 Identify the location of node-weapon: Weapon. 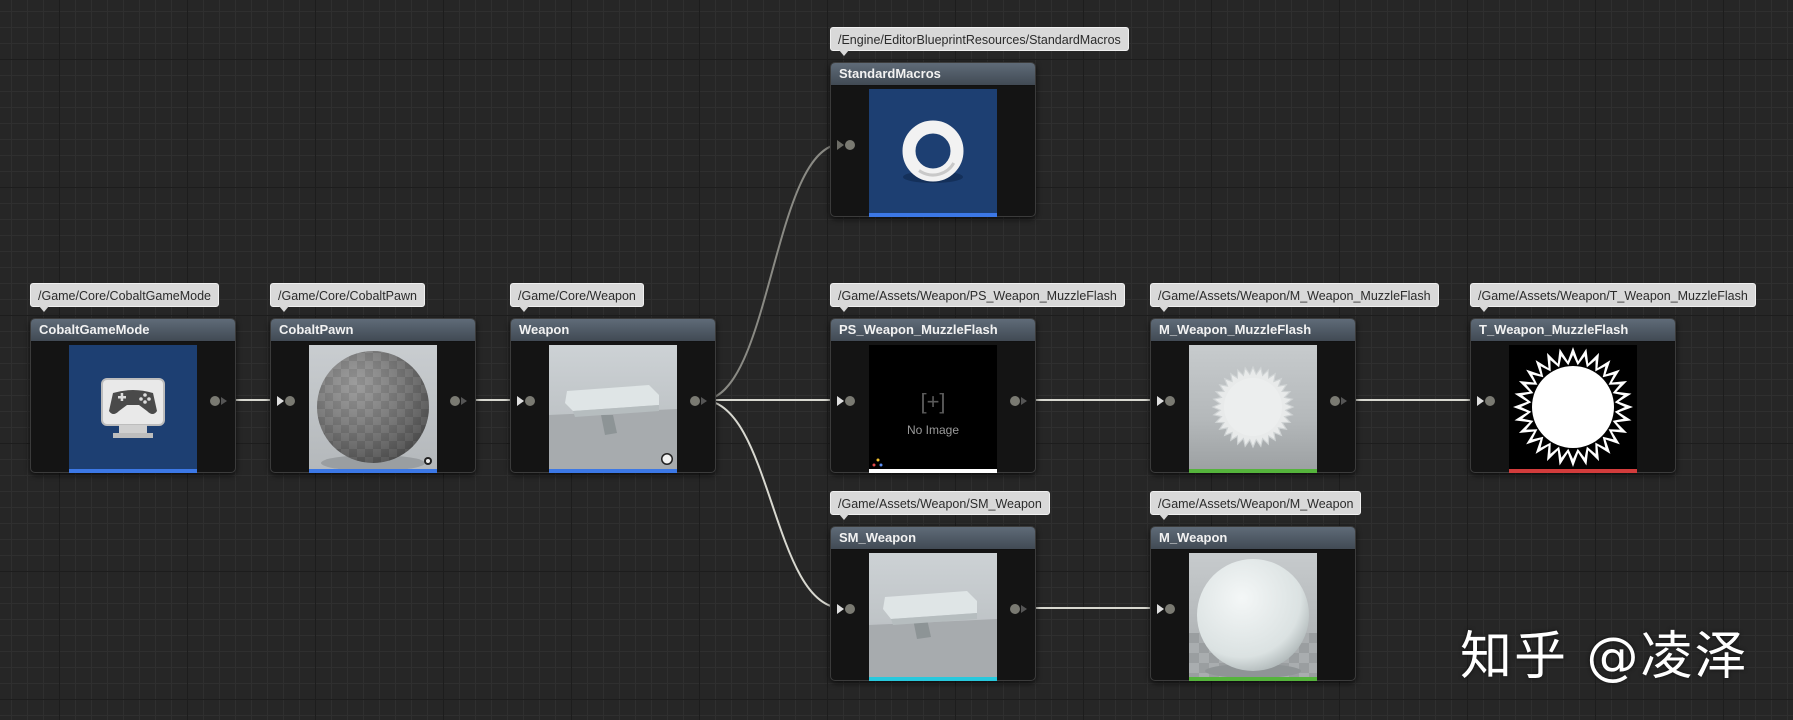
(613, 395).